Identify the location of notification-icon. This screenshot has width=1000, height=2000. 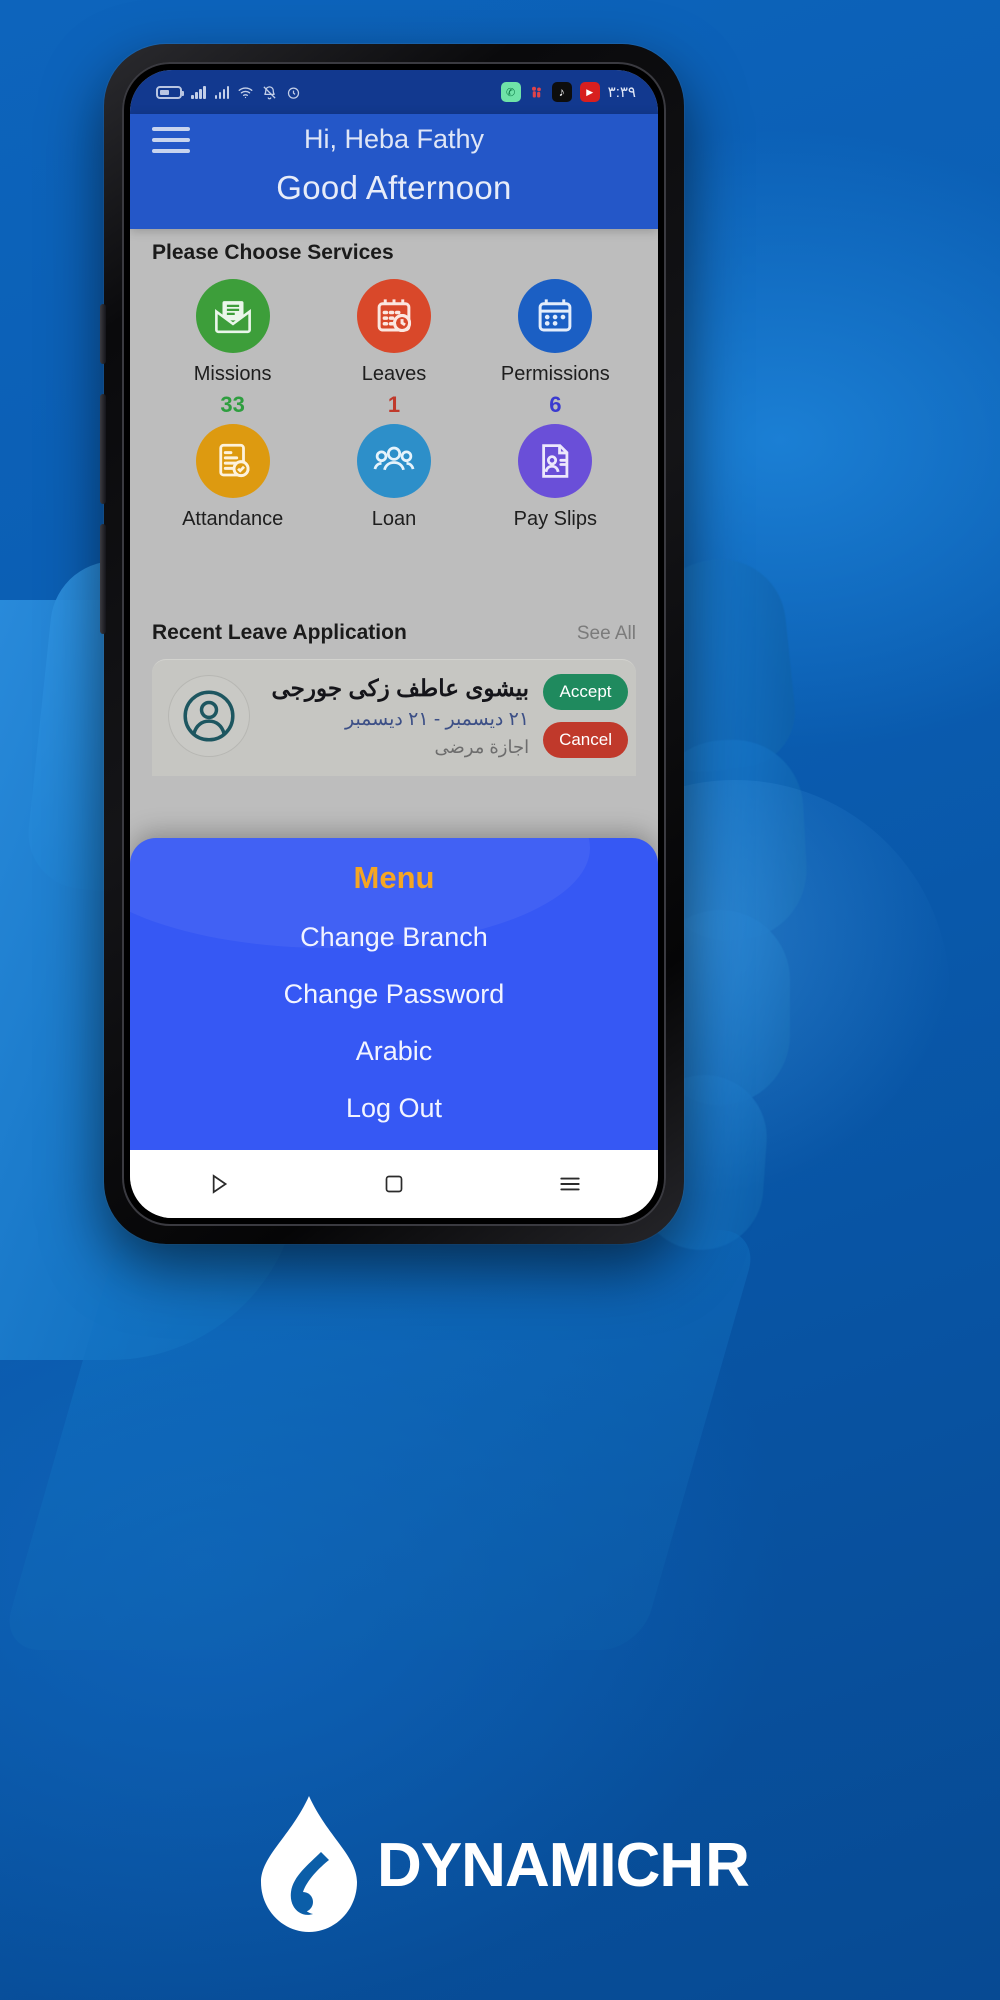
(536, 91).